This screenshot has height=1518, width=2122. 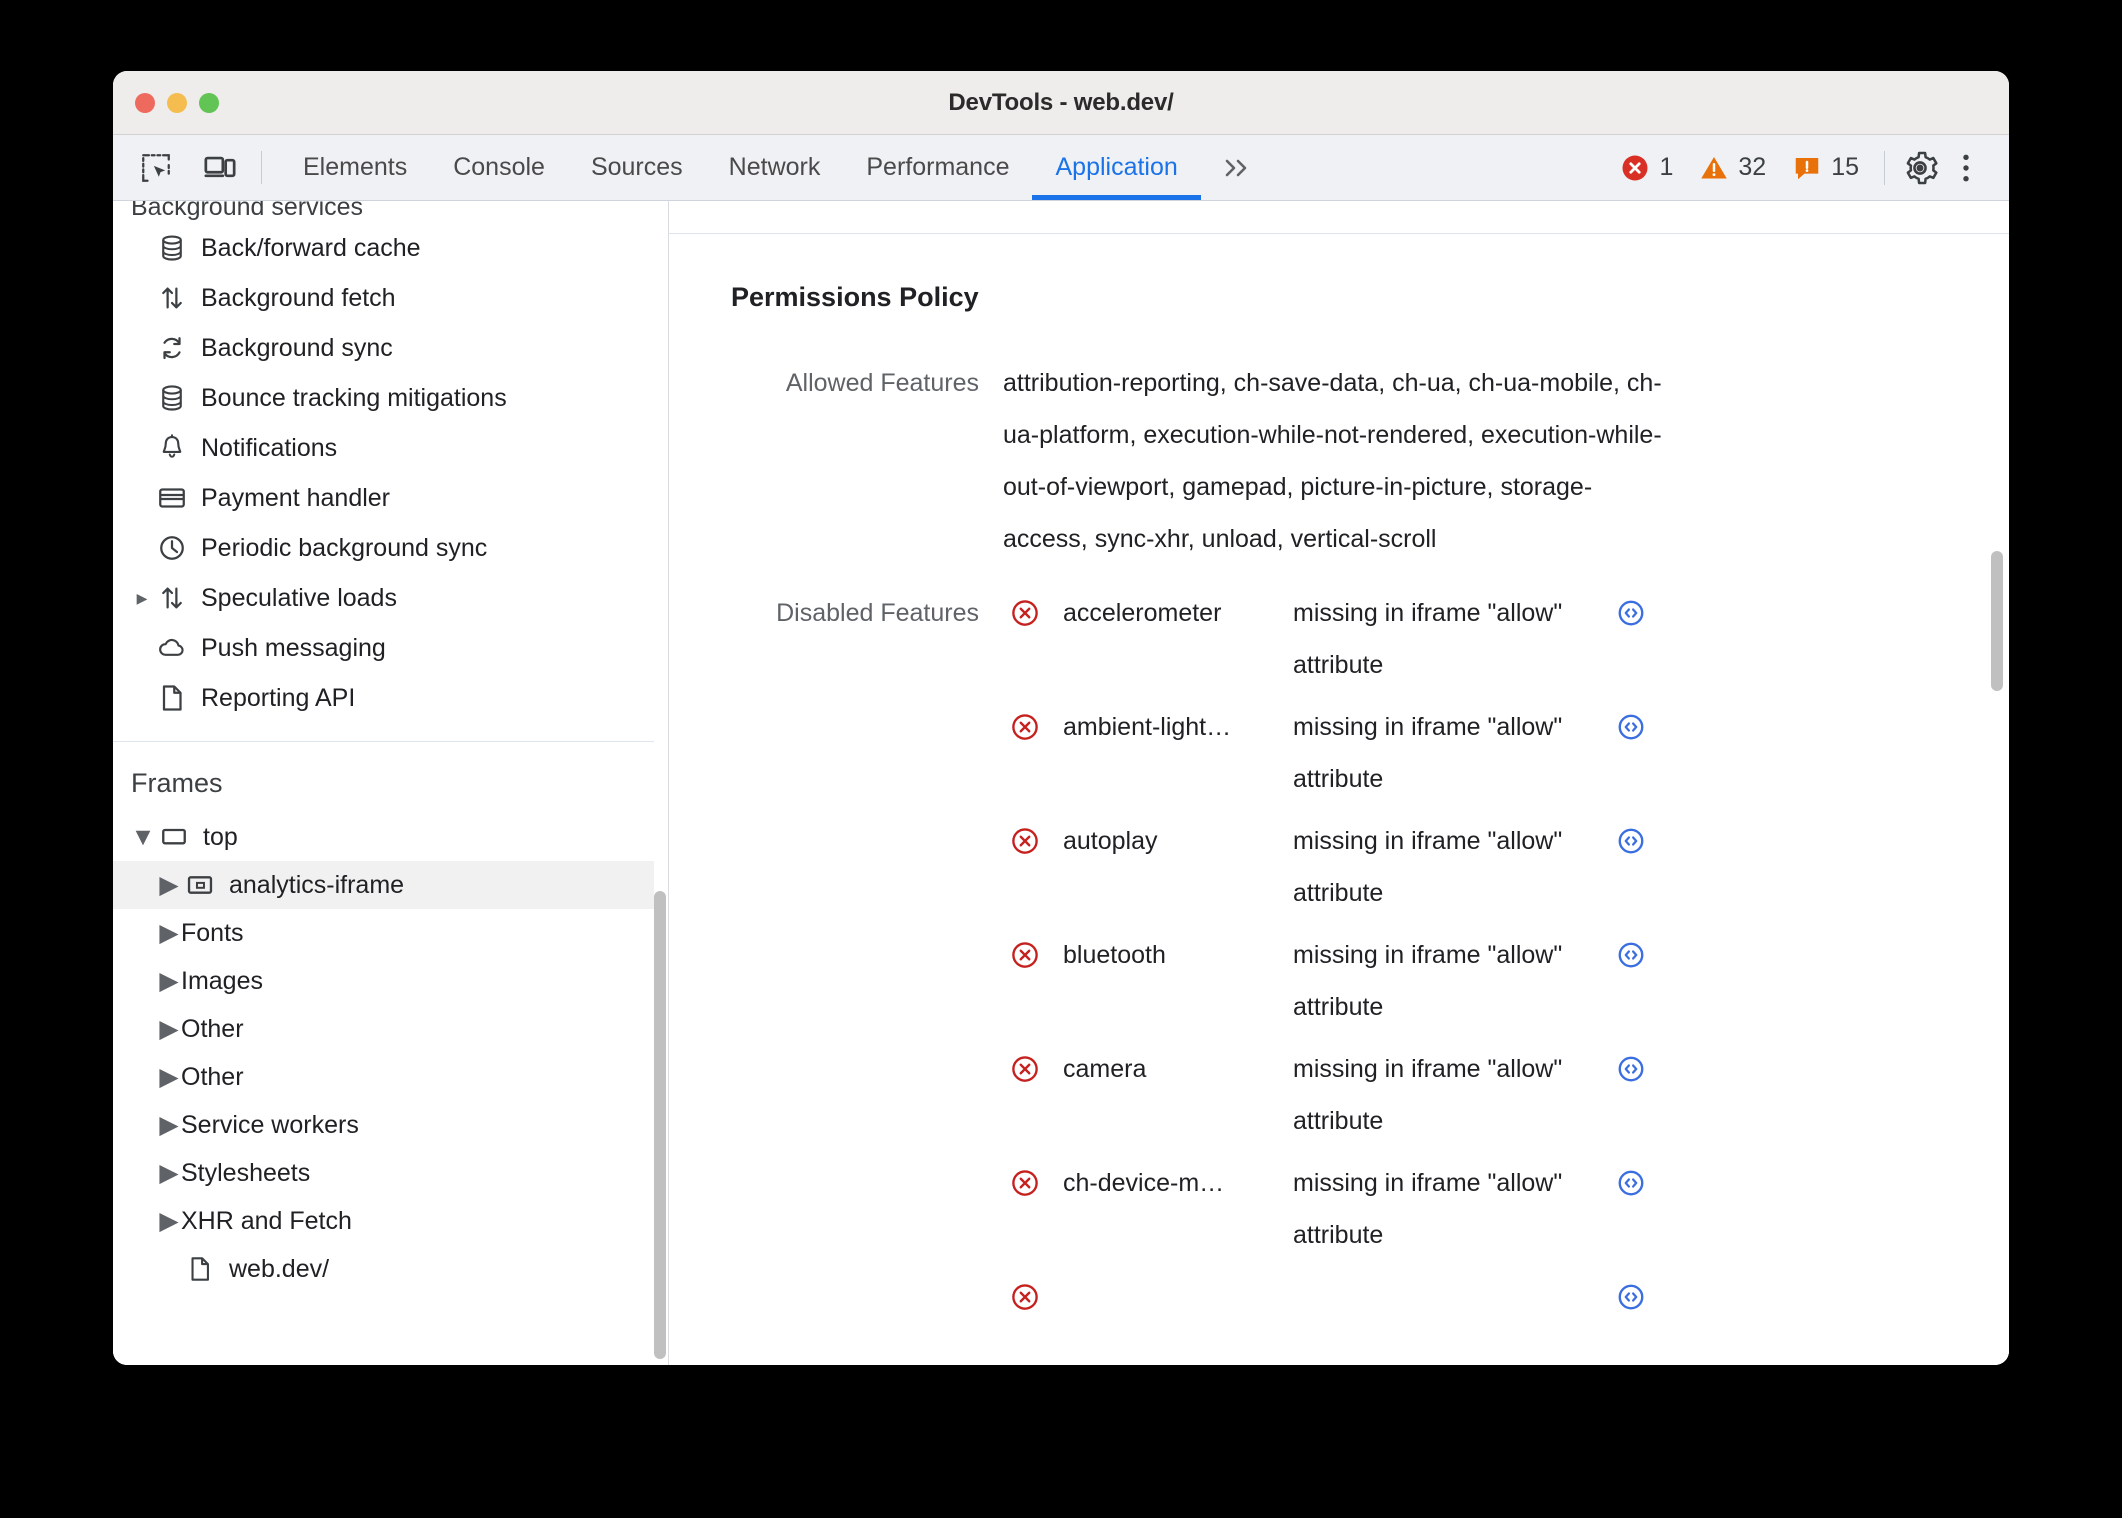 I want to click on tab-label: Console, so click(x=499, y=167).